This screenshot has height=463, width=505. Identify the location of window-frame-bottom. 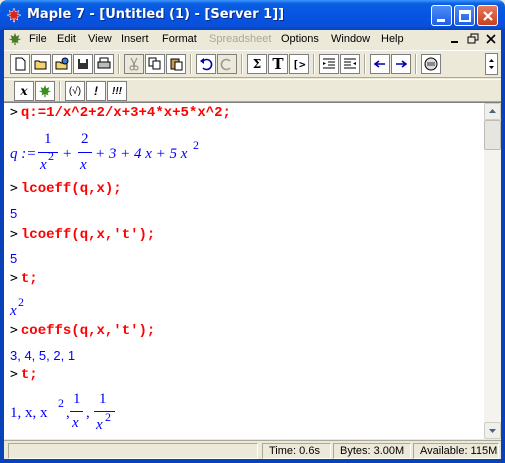
(252, 461).